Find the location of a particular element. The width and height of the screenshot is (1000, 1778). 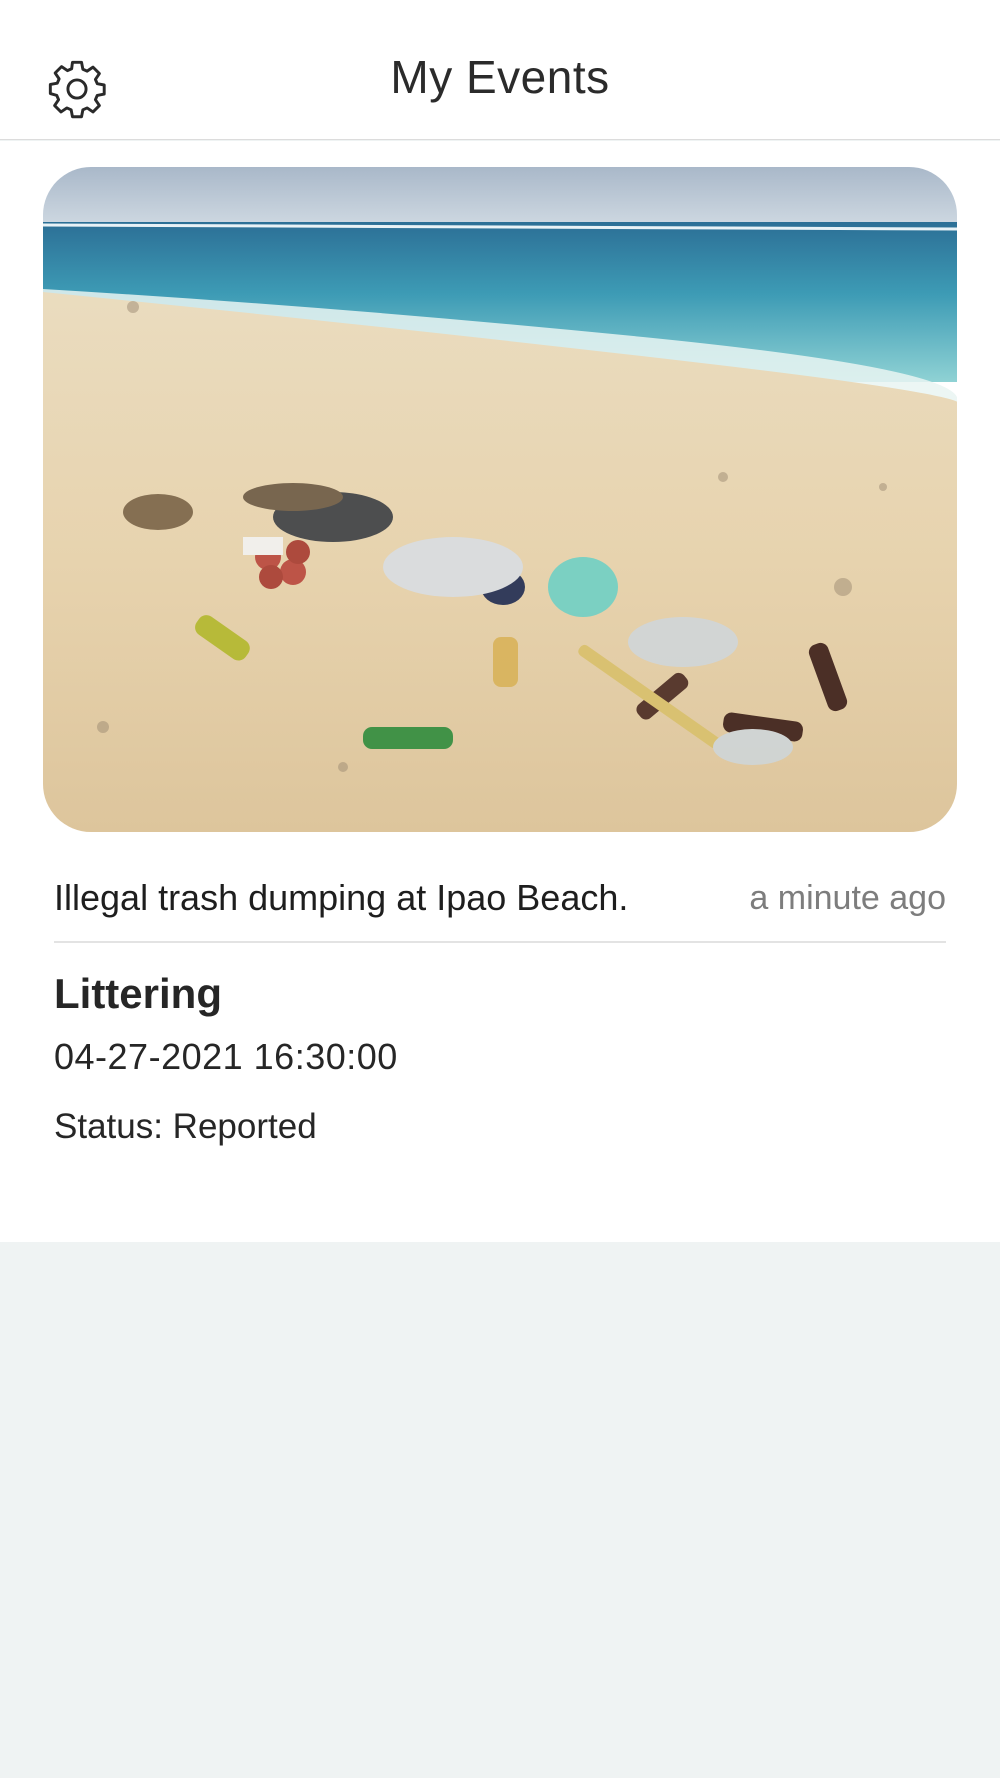

event-category: Littering is located at coordinates (138, 993).